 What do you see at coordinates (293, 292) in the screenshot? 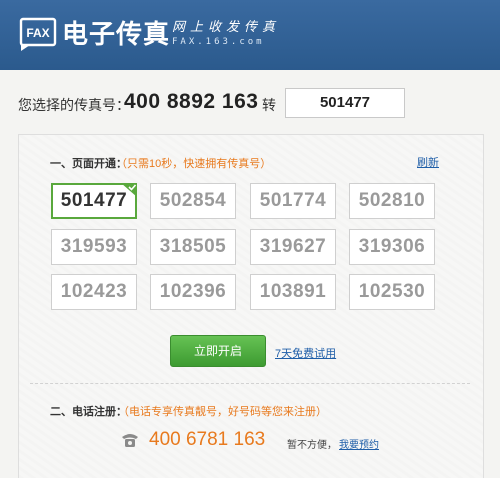
I see `fax-number-option: 103891` at bounding box center [293, 292].